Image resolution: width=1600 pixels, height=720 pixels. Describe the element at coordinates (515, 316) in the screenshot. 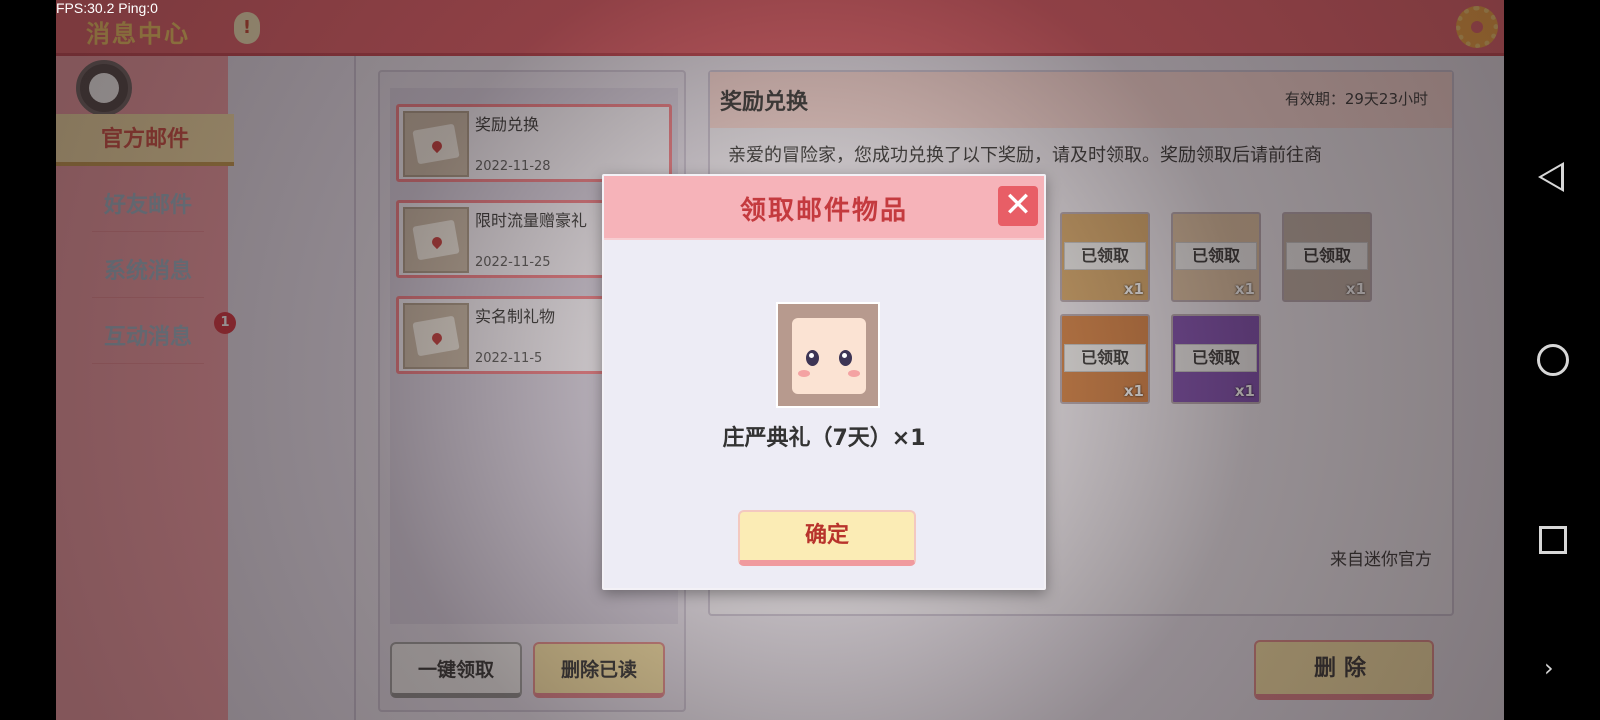

I see `mail-title: 实名制礼物` at that location.